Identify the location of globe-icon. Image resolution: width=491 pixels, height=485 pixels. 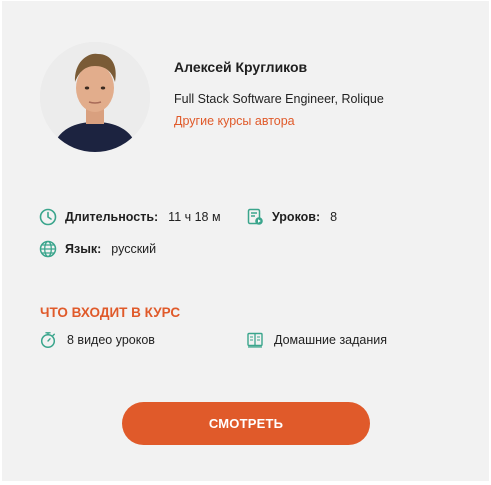
(48, 249).